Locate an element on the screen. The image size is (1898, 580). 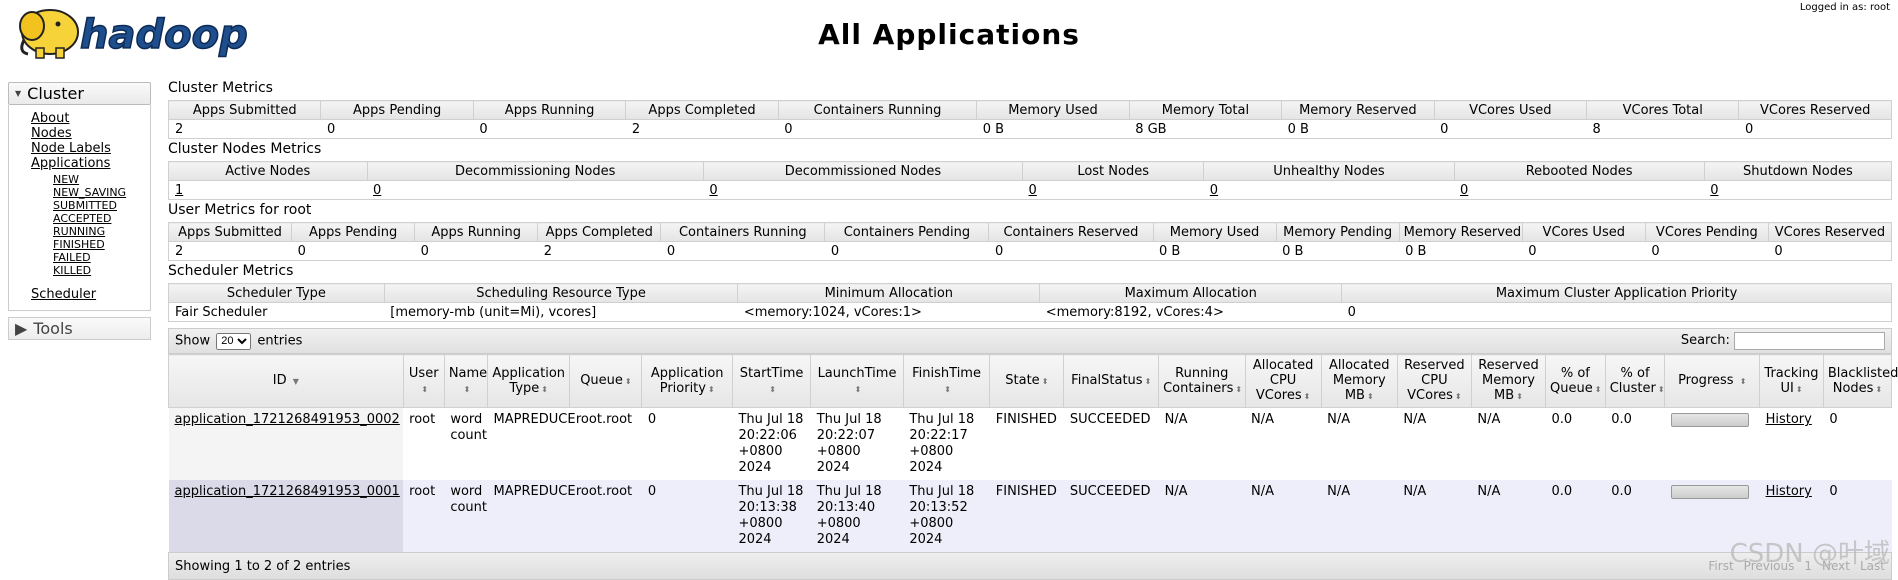
col-header-app-type: Application Type ⬍ is located at coordinates (529, 381).